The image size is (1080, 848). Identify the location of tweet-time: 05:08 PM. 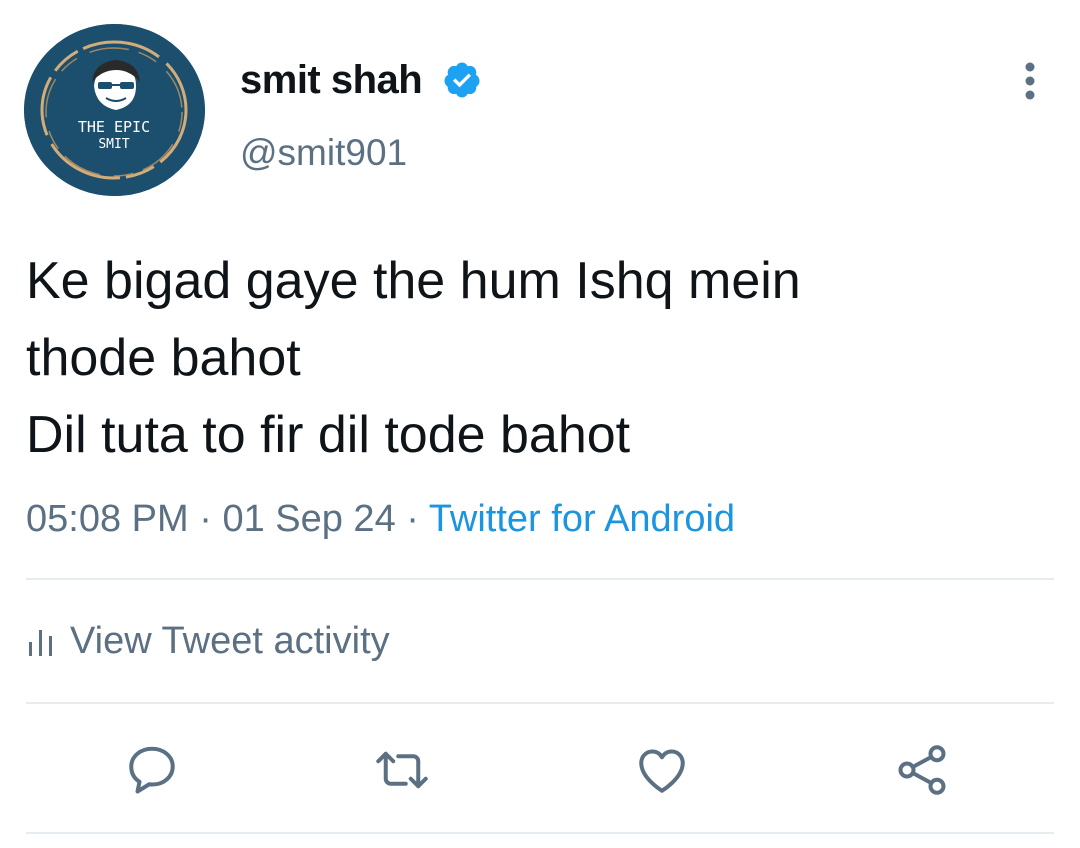
(107, 519).